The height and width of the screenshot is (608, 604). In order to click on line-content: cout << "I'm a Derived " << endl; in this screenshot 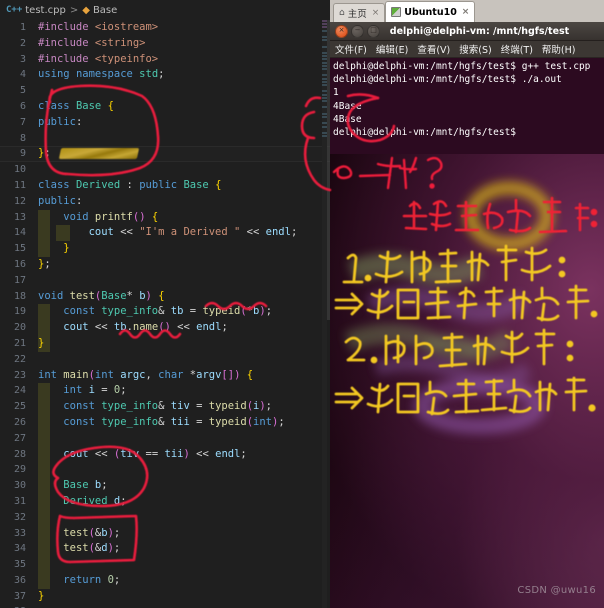, I will do `click(168, 233)`.